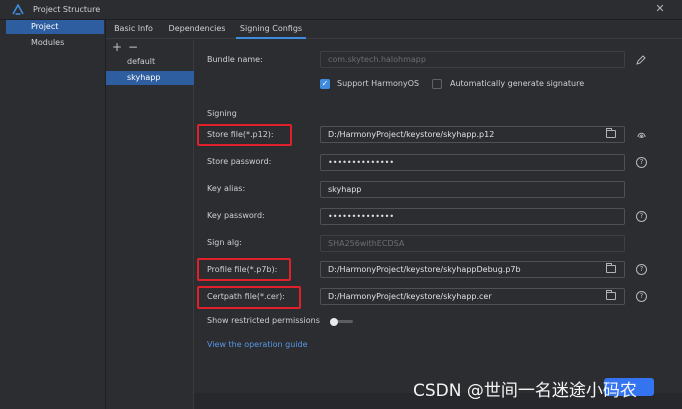  What do you see at coordinates (334, 322) in the screenshot?
I see `toggle-knob` at bounding box center [334, 322].